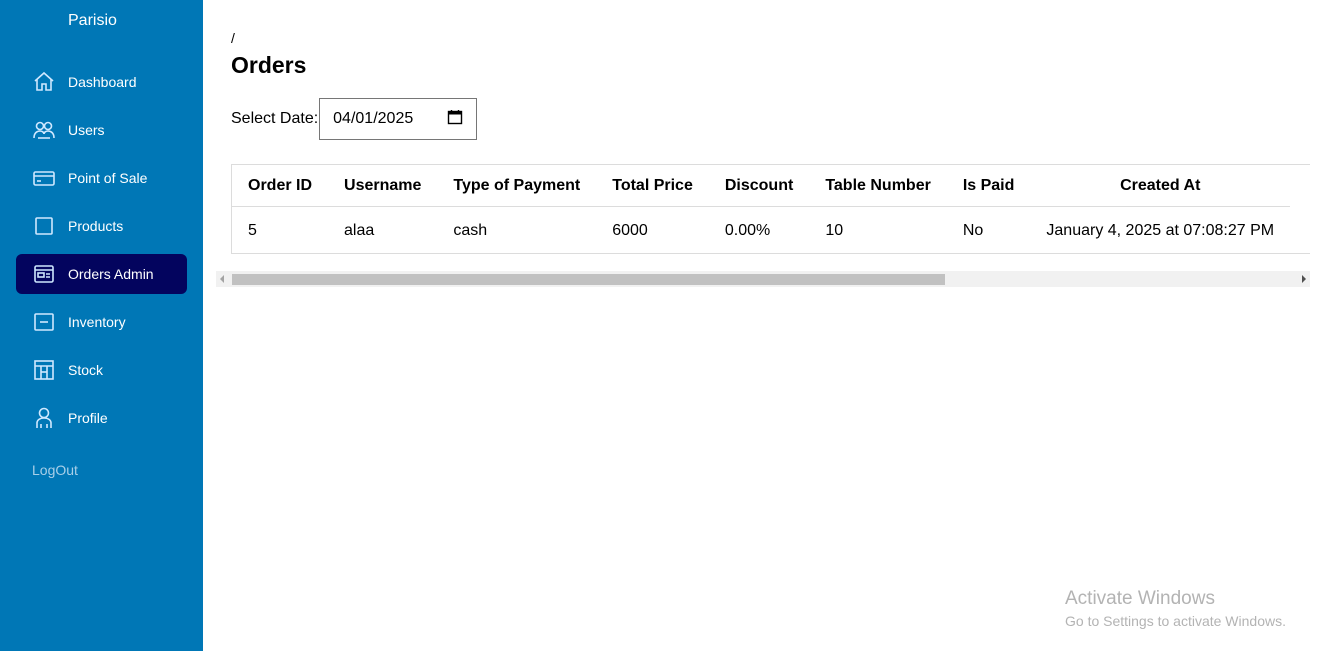 The height and width of the screenshot is (651, 1339). I want to click on column-header-total-price: Total Price, so click(652, 186).